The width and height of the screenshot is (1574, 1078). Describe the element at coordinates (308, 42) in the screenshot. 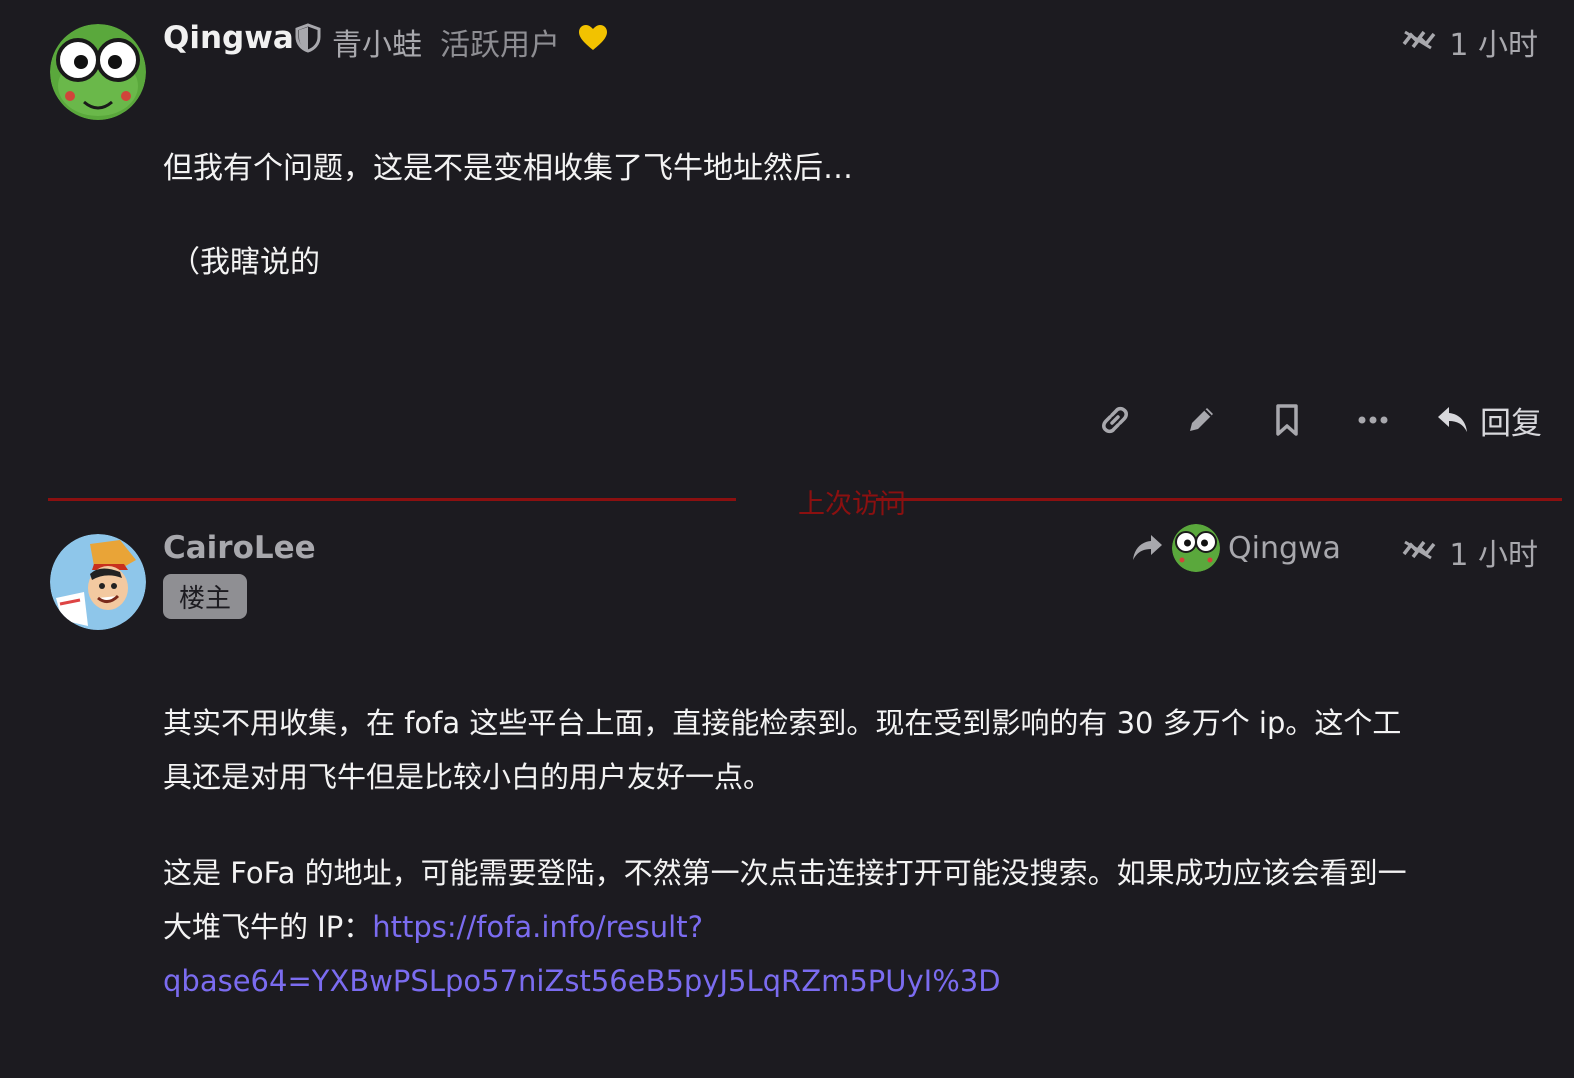

I see `moderator-shield-icon` at that location.